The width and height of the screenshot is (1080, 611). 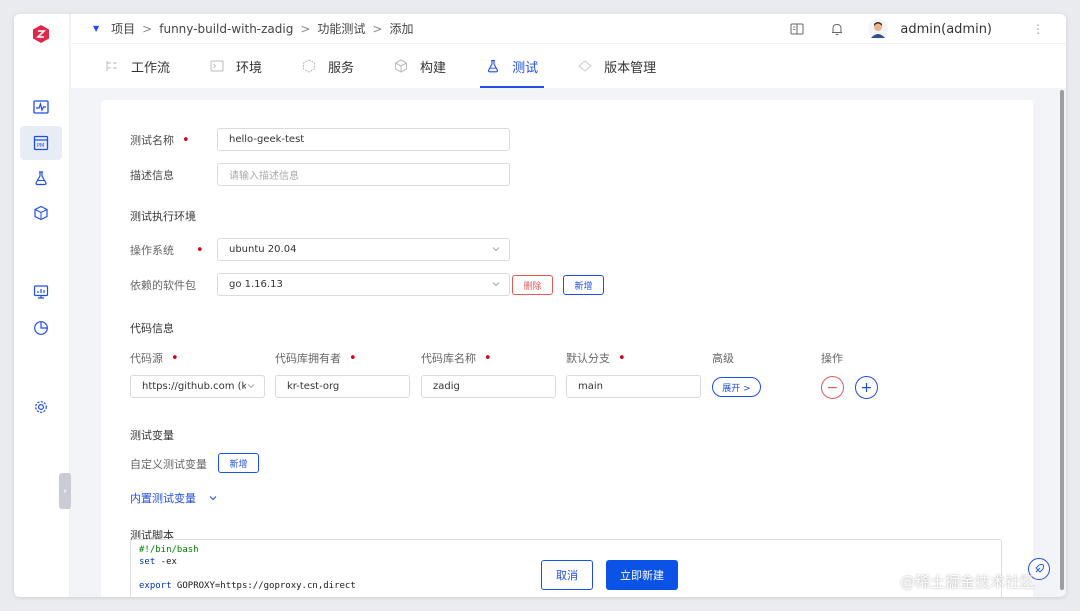 I want to click on repo-col-source: 代码源 •, so click(x=154, y=358).